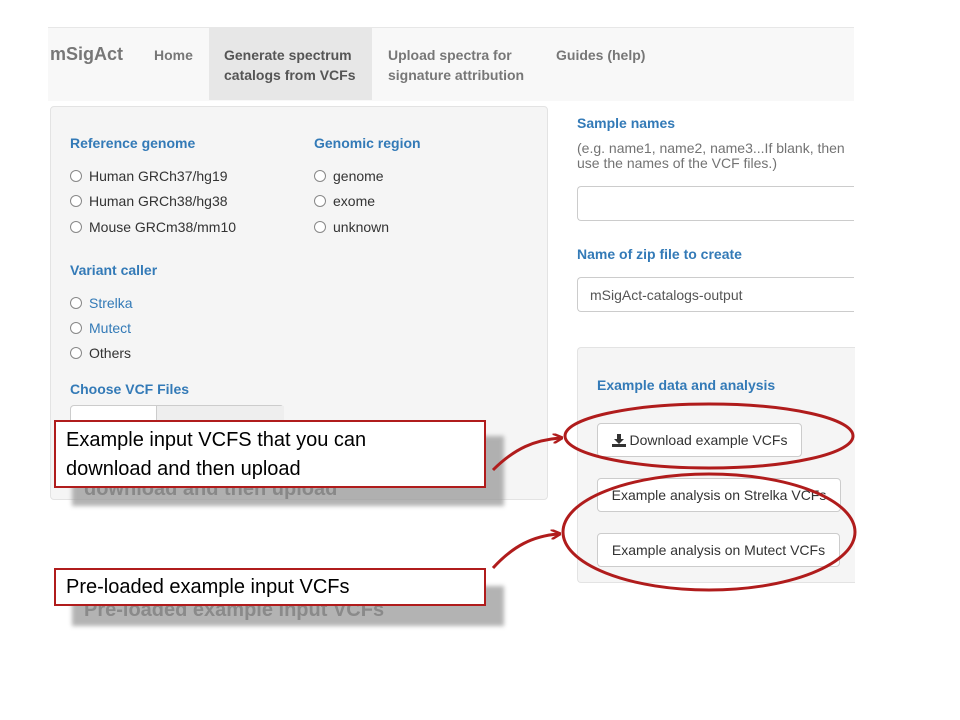 This screenshot has height=720, width=960. I want to click on annotation-overlay, so click(674, 497).